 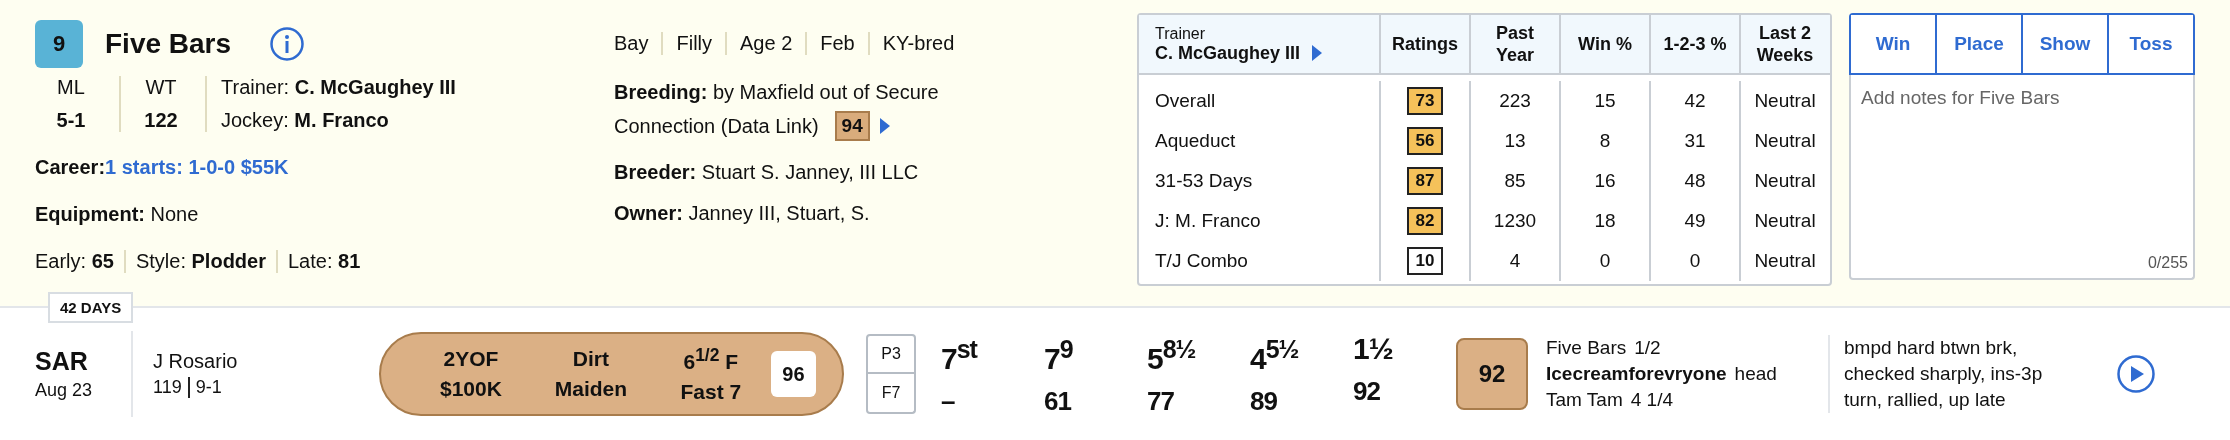 What do you see at coordinates (1515, 141) in the screenshot?
I see `table-cell: 13` at bounding box center [1515, 141].